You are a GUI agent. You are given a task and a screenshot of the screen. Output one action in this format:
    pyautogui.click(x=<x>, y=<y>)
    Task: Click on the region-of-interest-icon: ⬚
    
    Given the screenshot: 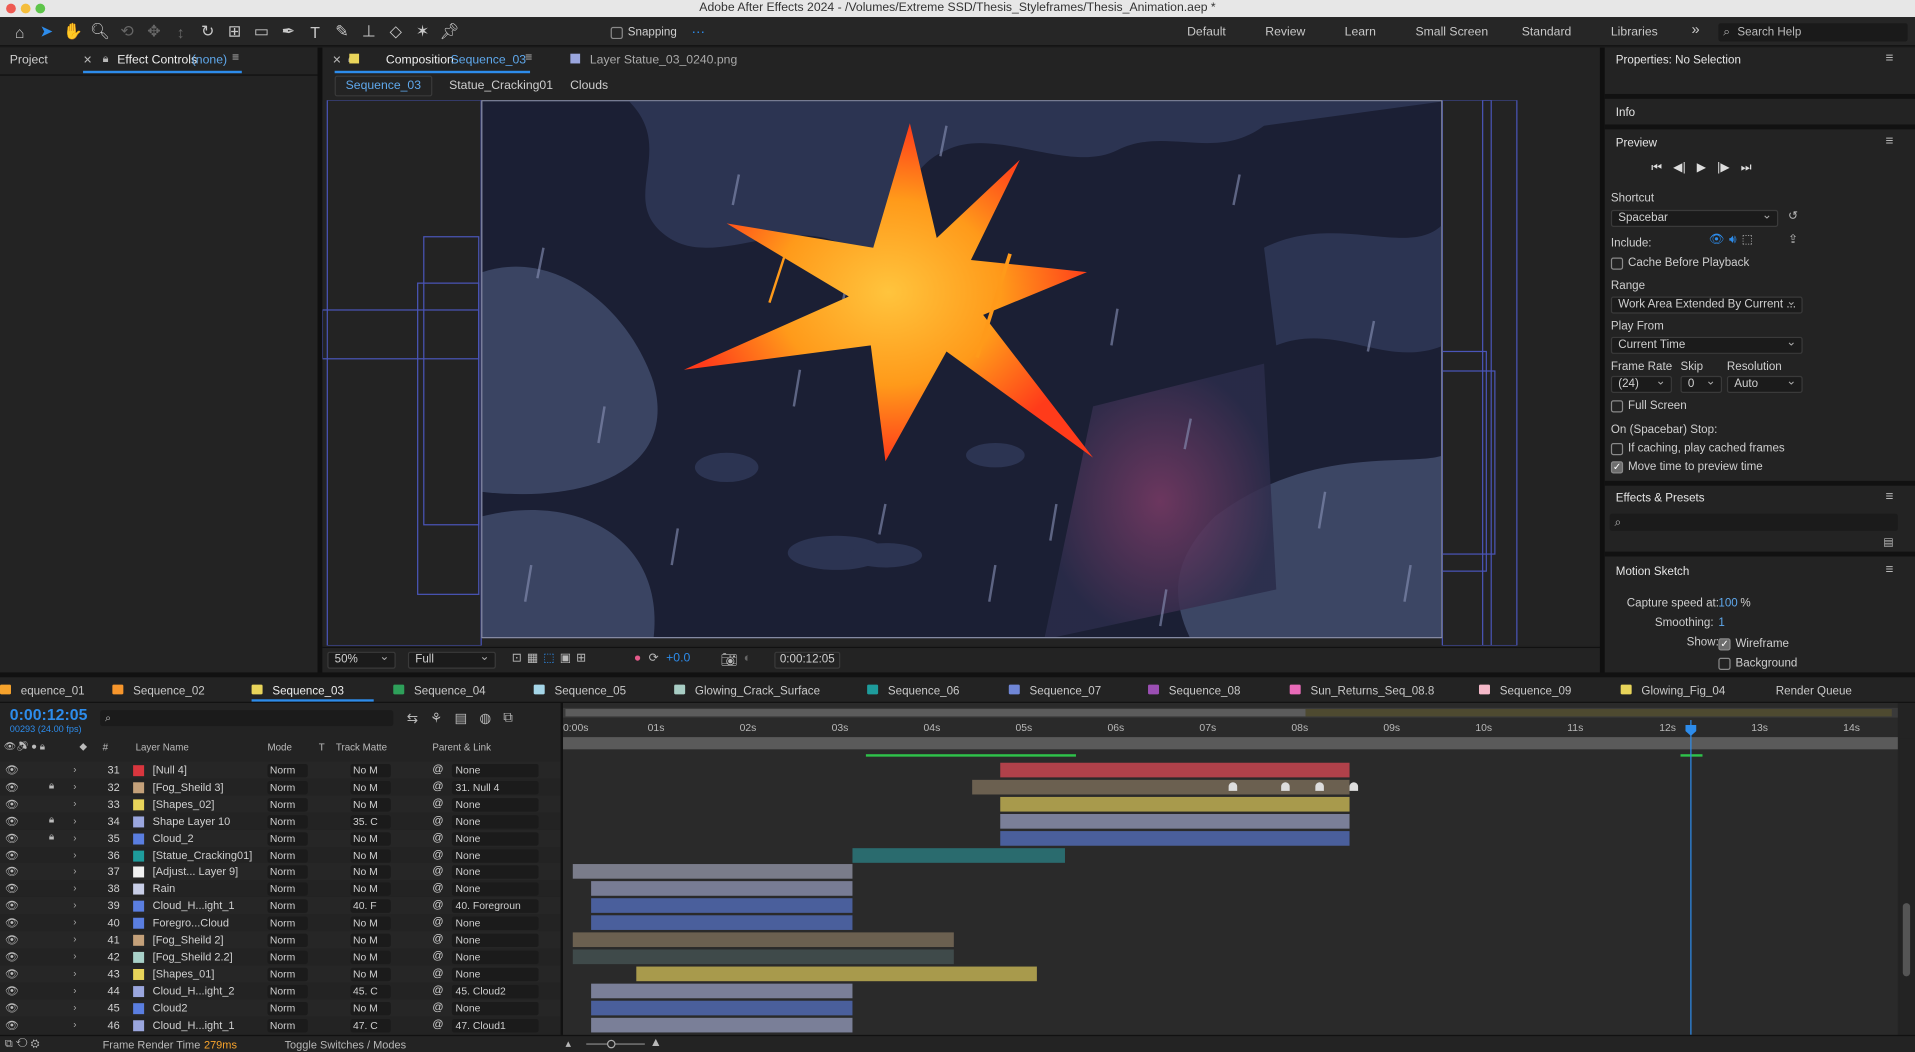 What is the action you would take?
    pyautogui.click(x=549, y=658)
    